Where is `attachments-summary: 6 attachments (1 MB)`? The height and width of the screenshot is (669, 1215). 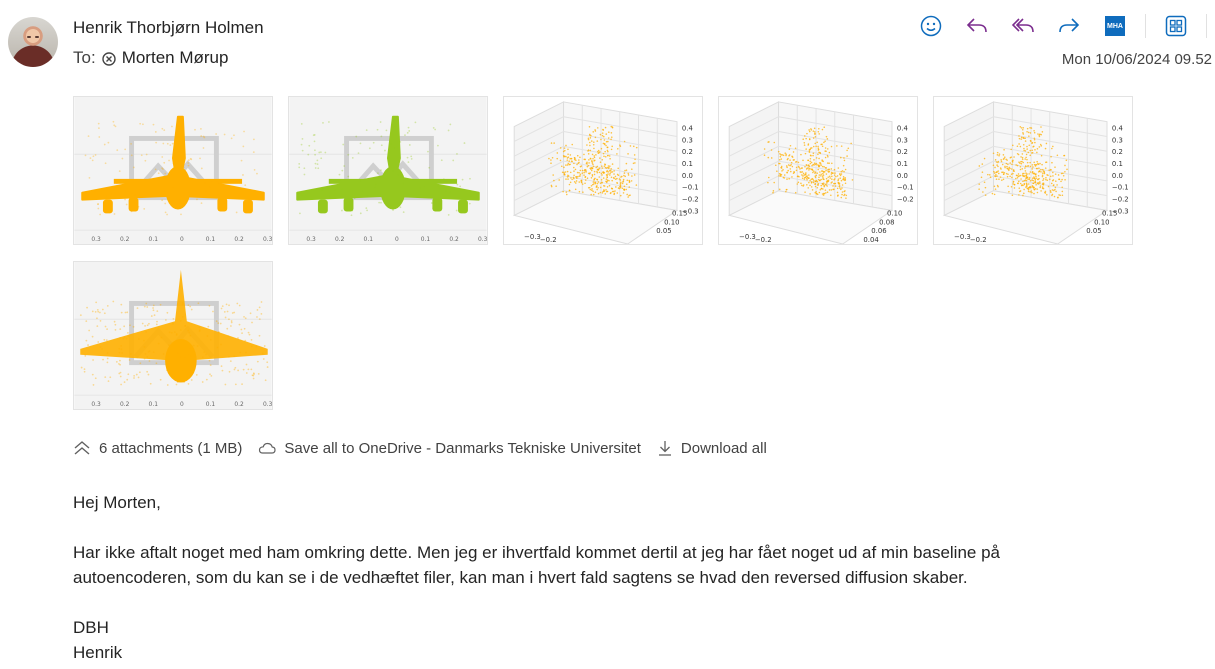 attachments-summary: 6 attachments (1 MB) is located at coordinates (171, 448).